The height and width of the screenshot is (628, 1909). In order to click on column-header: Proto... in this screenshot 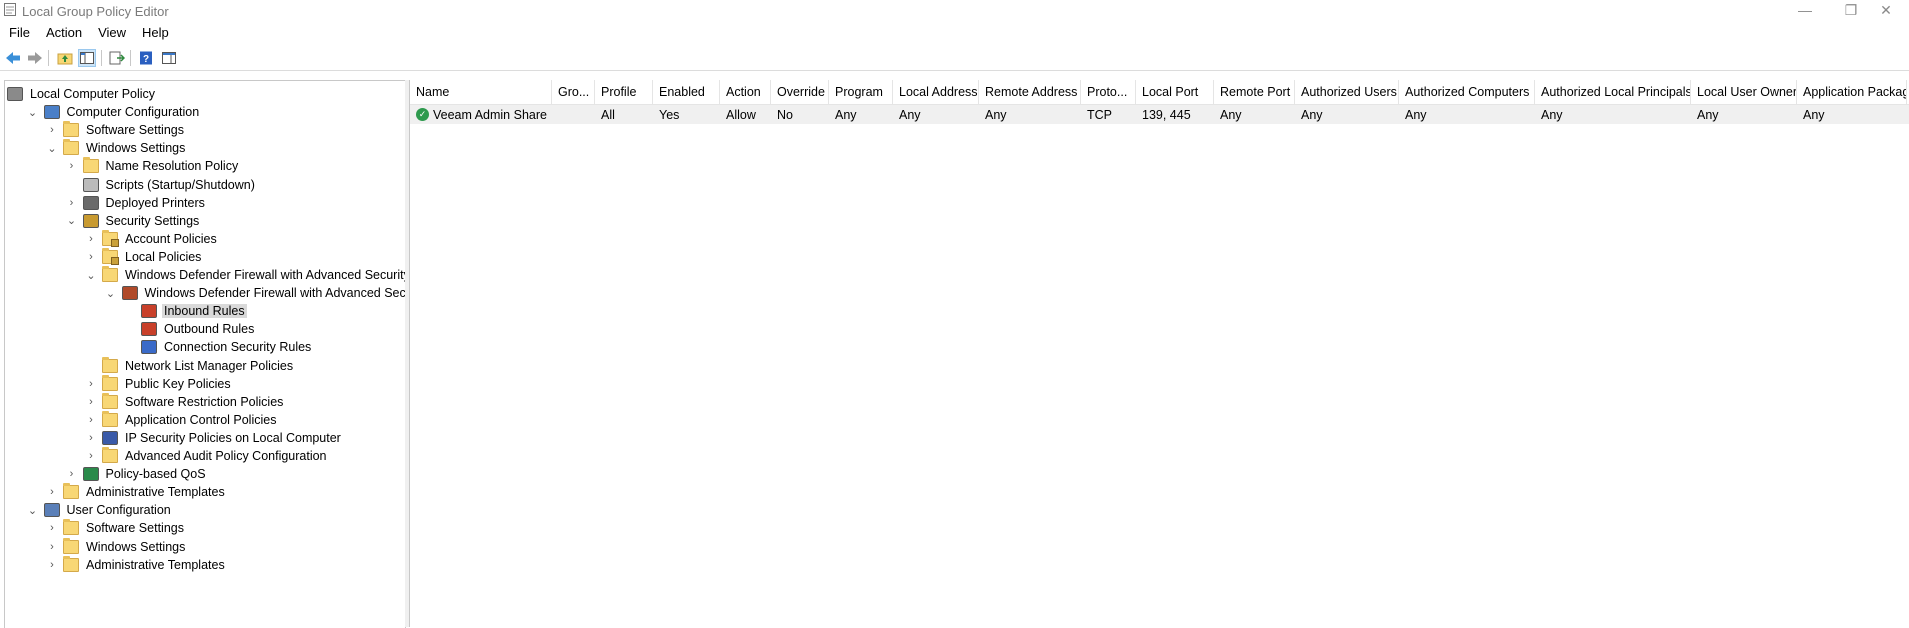, I will do `click(1108, 92)`.